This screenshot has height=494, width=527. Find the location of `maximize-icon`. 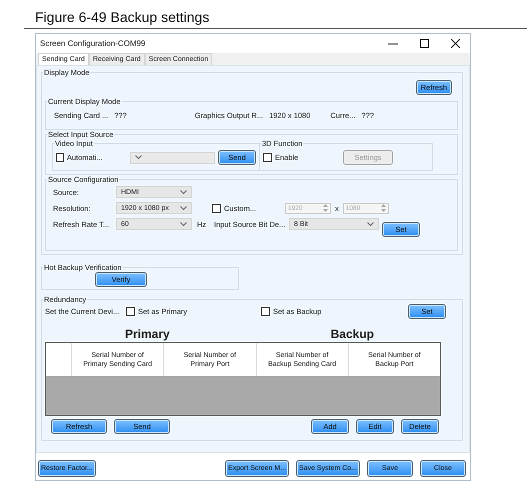

maximize-icon is located at coordinates (424, 43).